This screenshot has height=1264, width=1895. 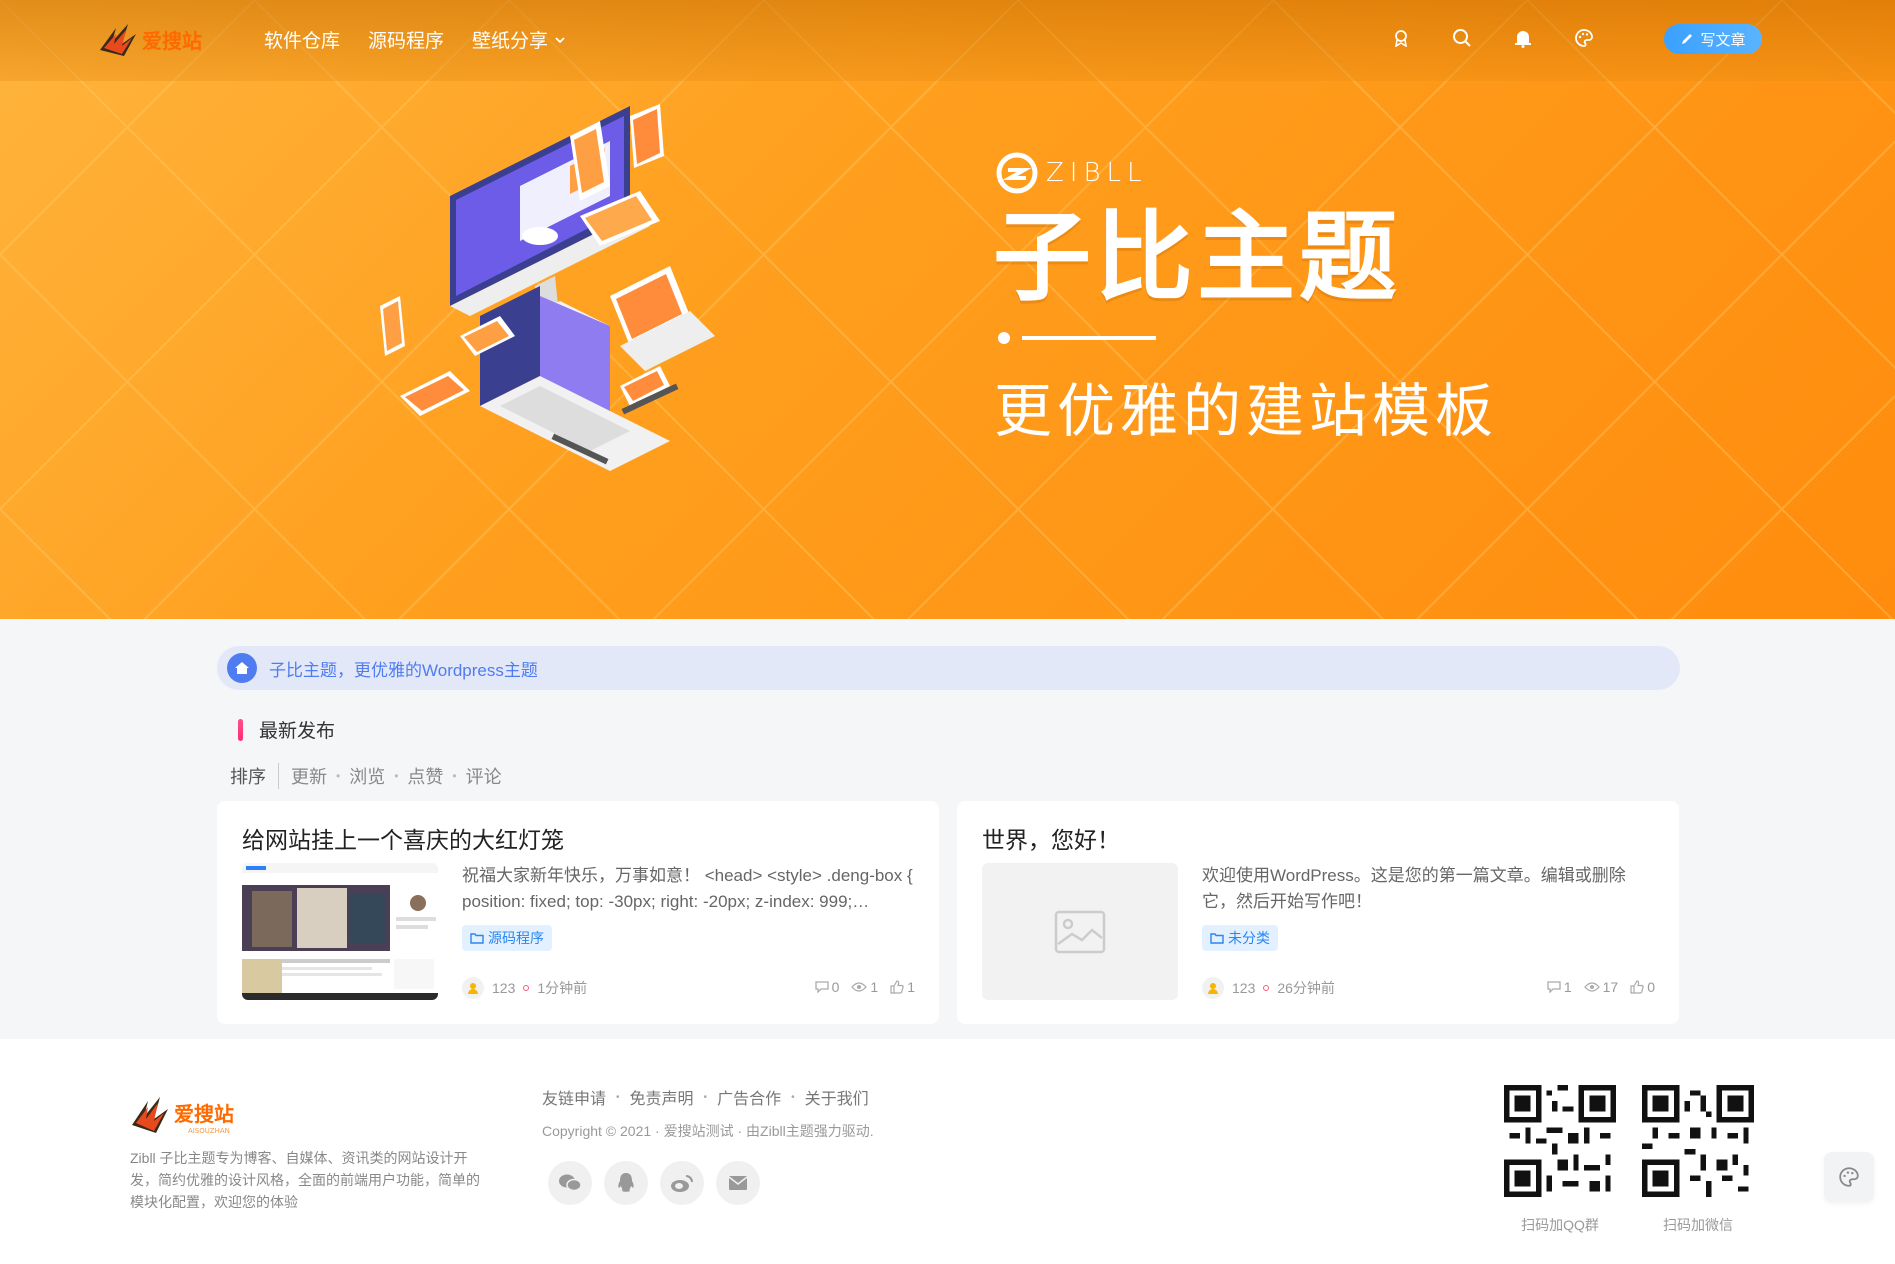 I want to click on post-meta: 123 1分钟前, so click(x=524, y=988).